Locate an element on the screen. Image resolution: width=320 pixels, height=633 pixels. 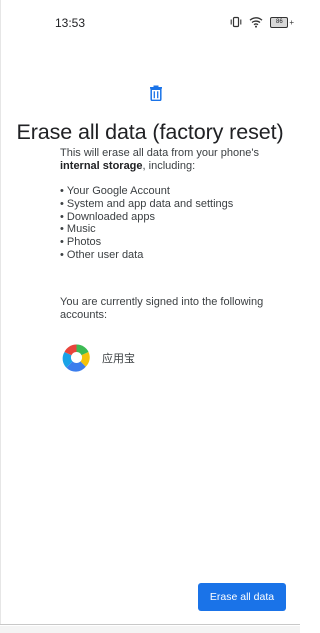
status-icons: 86 + is located at coordinates (262, 22).